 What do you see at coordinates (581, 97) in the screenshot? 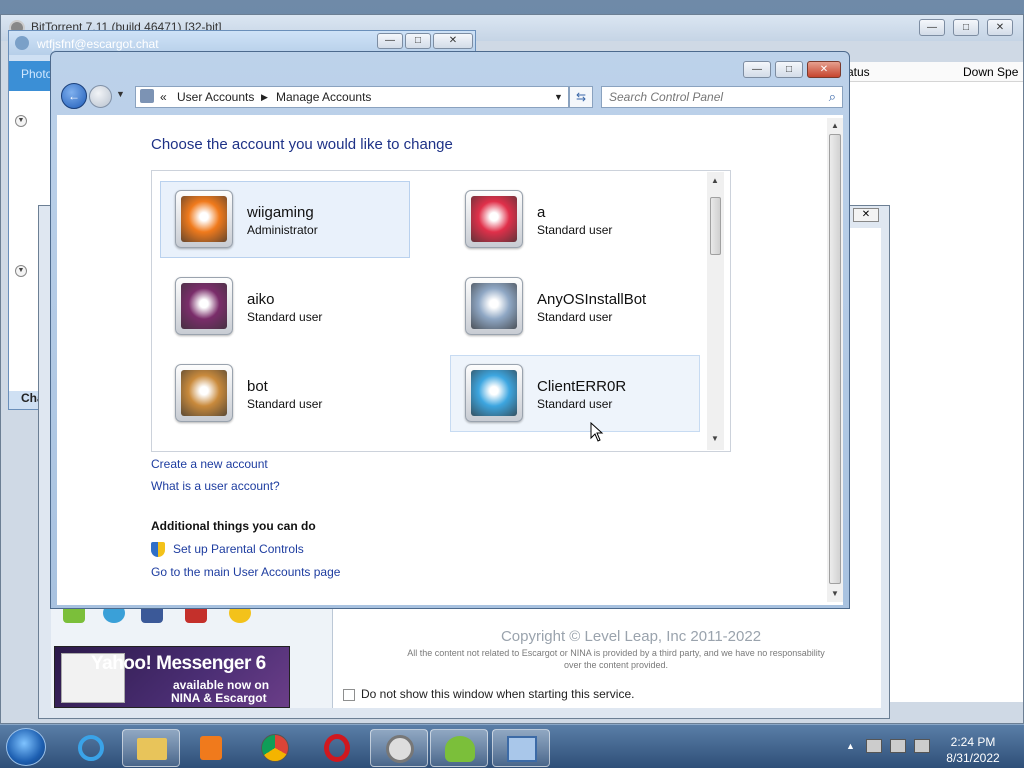
I see `refresh-button: ⇆` at bounding box center [581, 97].